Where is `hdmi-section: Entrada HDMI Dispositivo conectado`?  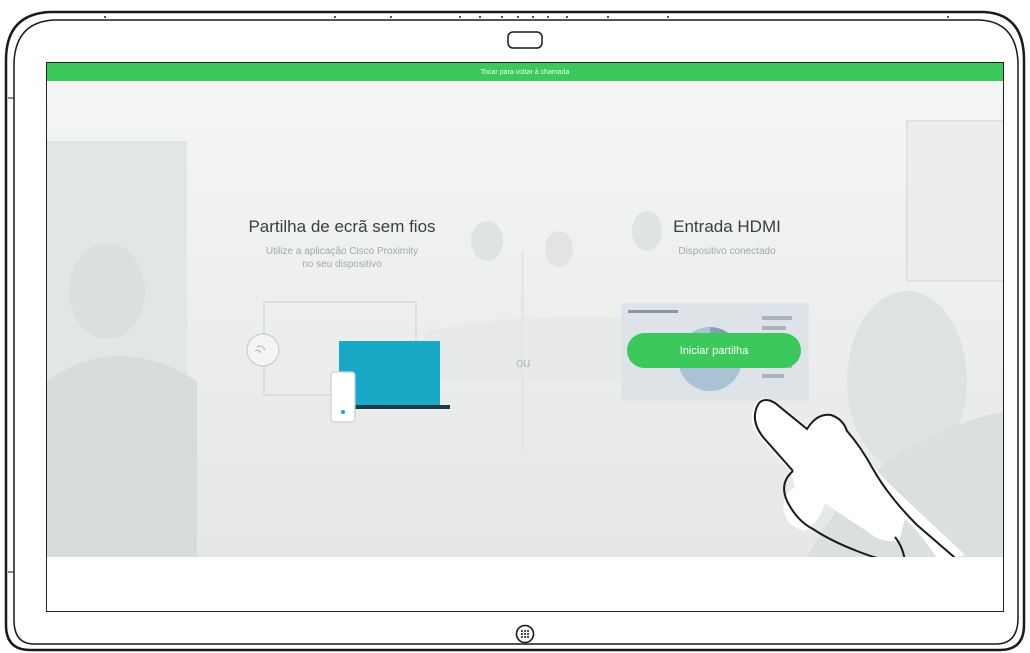 hdmi-section: Entrada HDMI Dispositivo conectado is located at coordinates (727, 237).